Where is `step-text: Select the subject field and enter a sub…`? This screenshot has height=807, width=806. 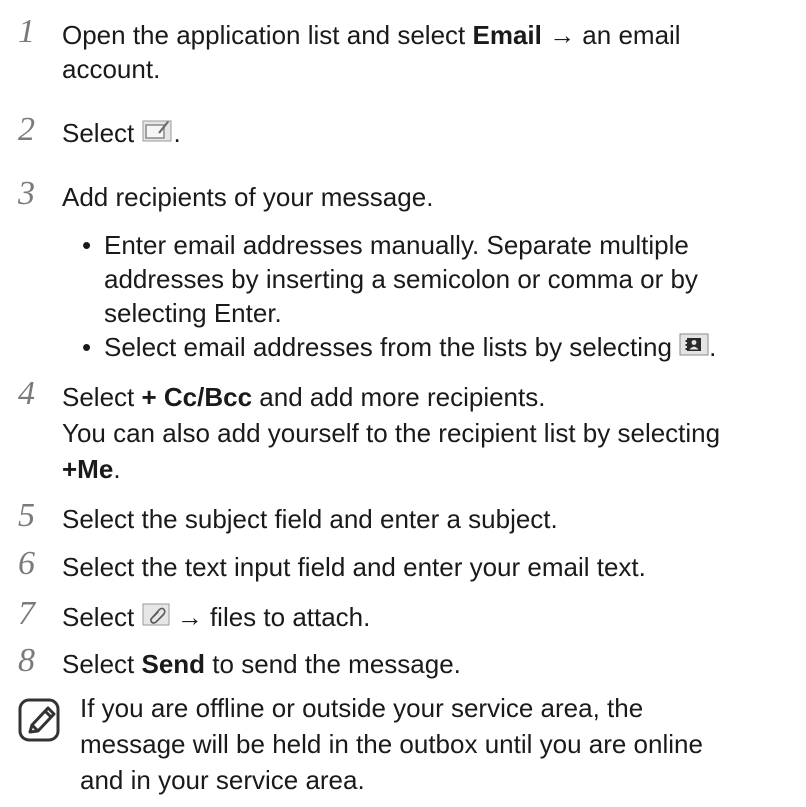 step-text: Select the subject field and enter a sub… is located at coordinates (310, 519).